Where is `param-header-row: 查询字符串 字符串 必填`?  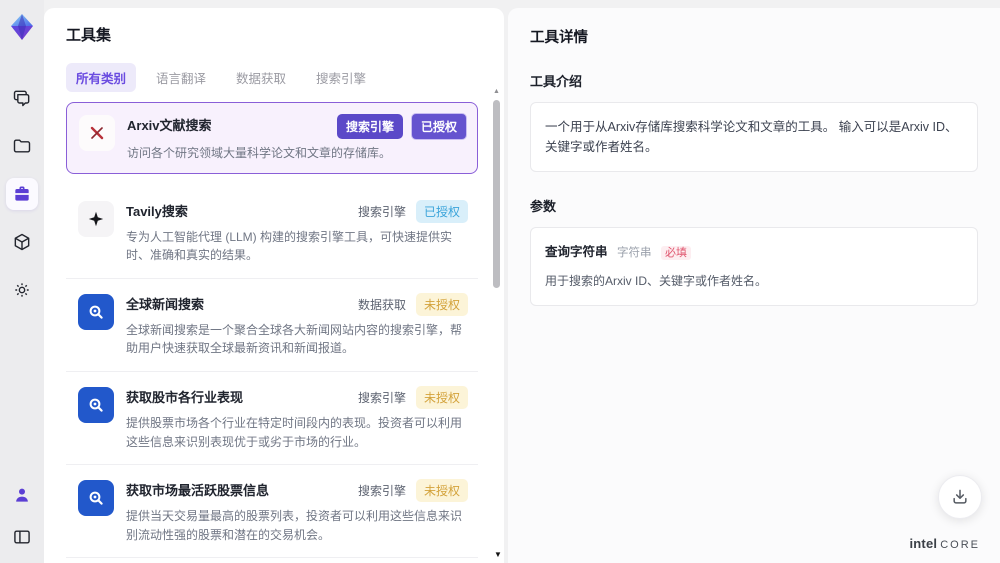 param-header-row: 查询字符串 字符串 必填 is located at coordinates (754, 252).